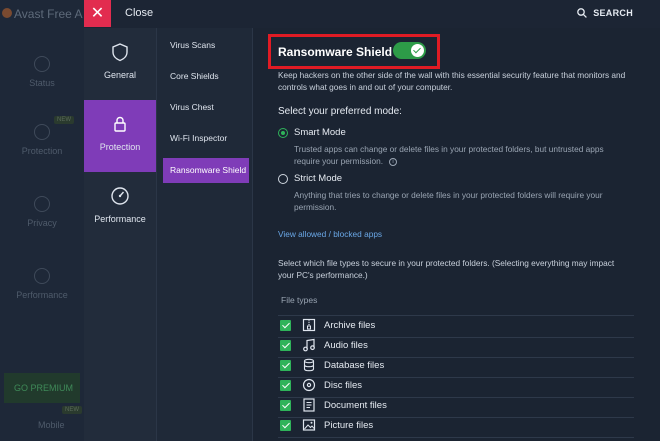 This screenshot has width=660, height=441. I want to click on avast-logo-icon, so click(7, 13).